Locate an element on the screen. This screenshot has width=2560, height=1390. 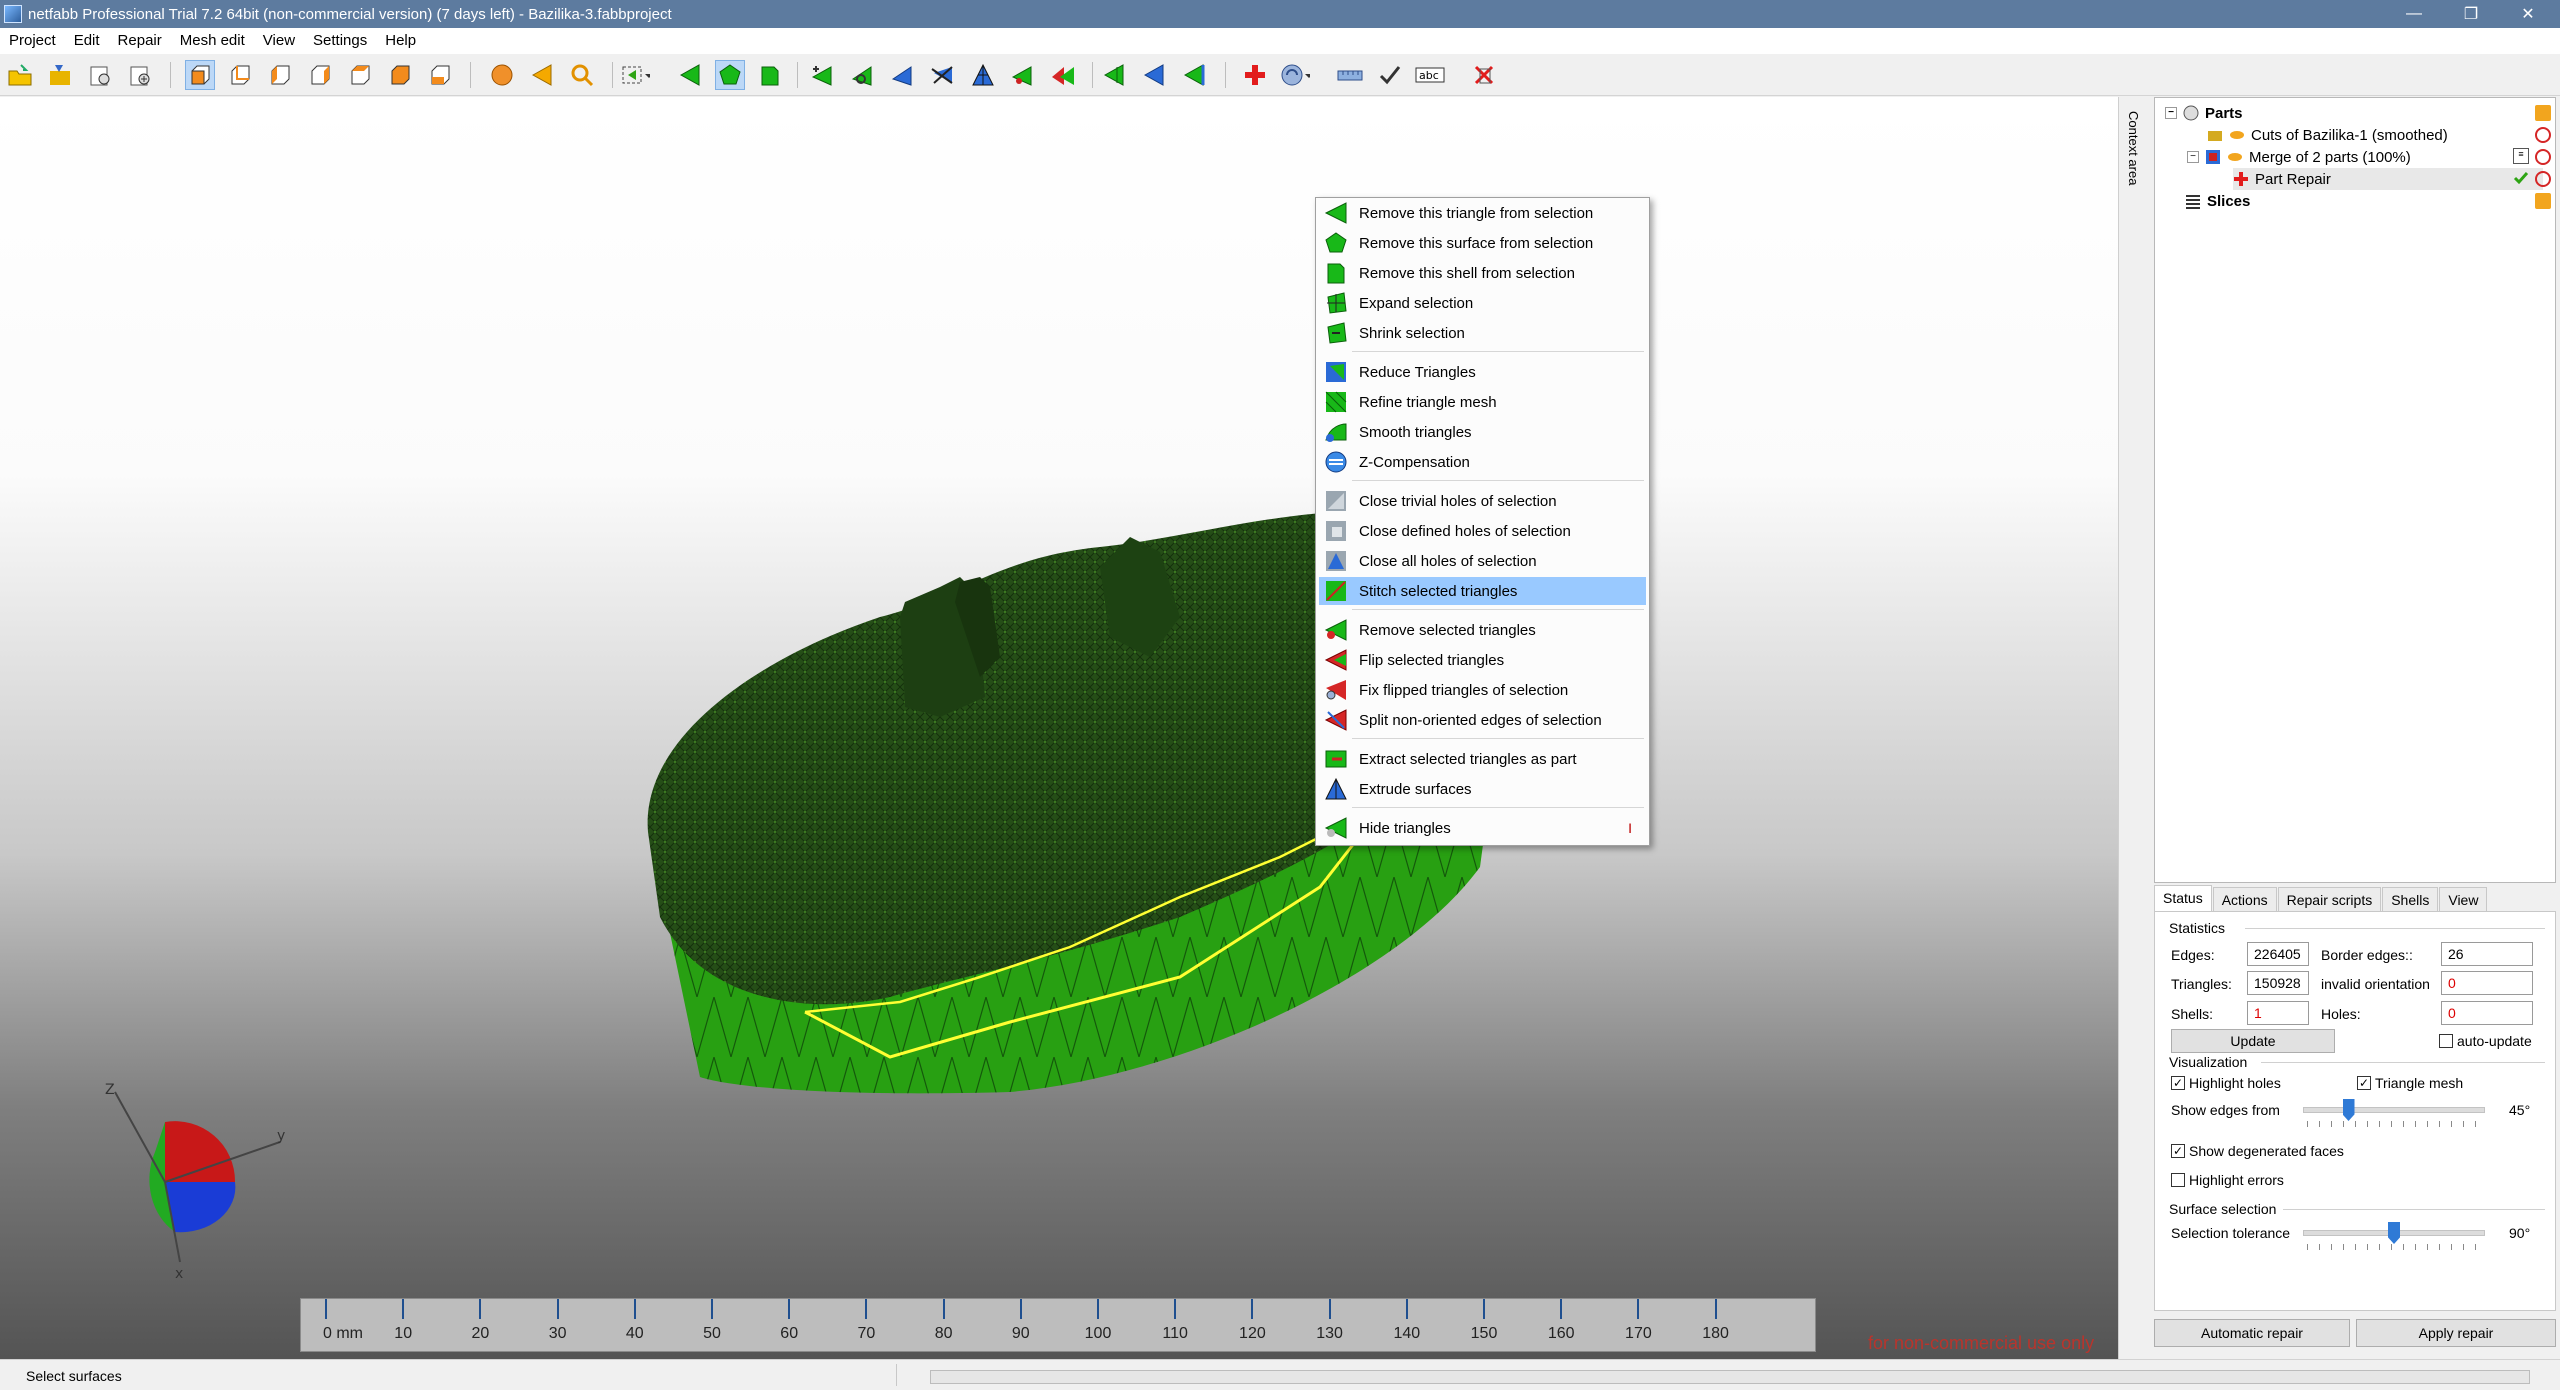
menu-item-close-trivial-holes: Close trivial holes of selection is located at coordinates (1482, 501).